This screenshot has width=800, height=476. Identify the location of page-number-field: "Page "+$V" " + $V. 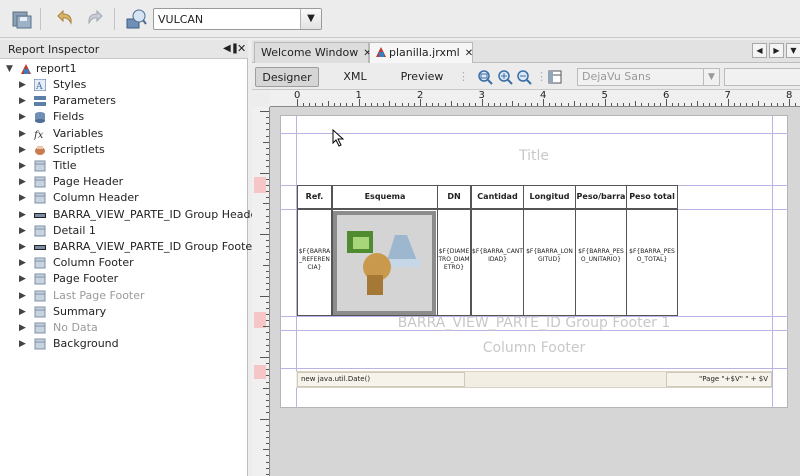
(719, 379).